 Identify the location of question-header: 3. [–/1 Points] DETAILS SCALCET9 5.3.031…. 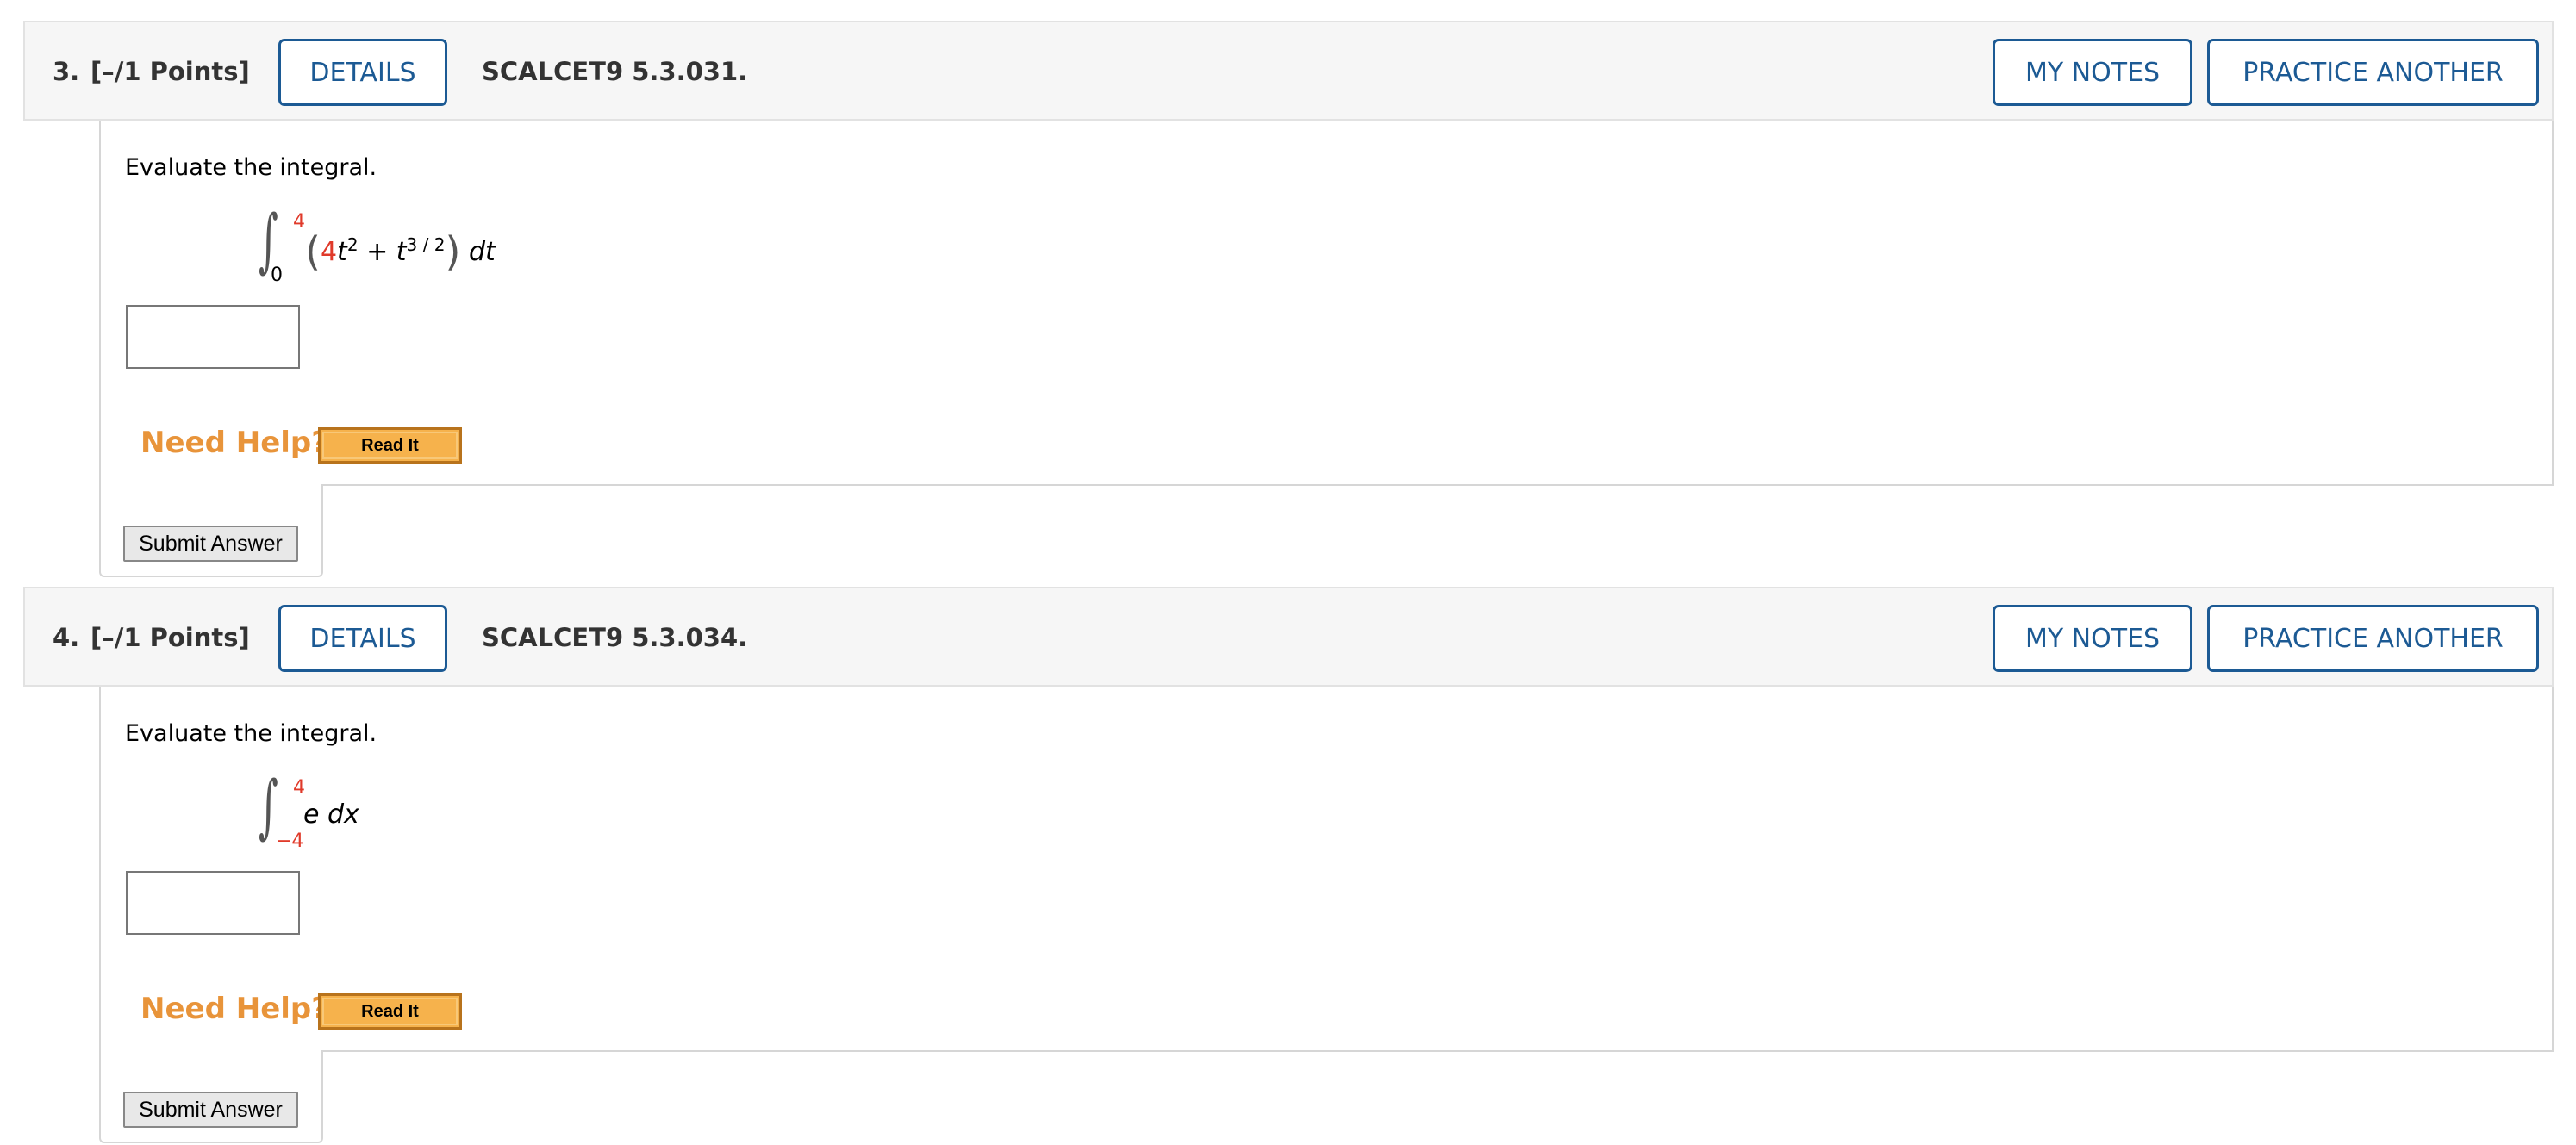
(1288, 71).